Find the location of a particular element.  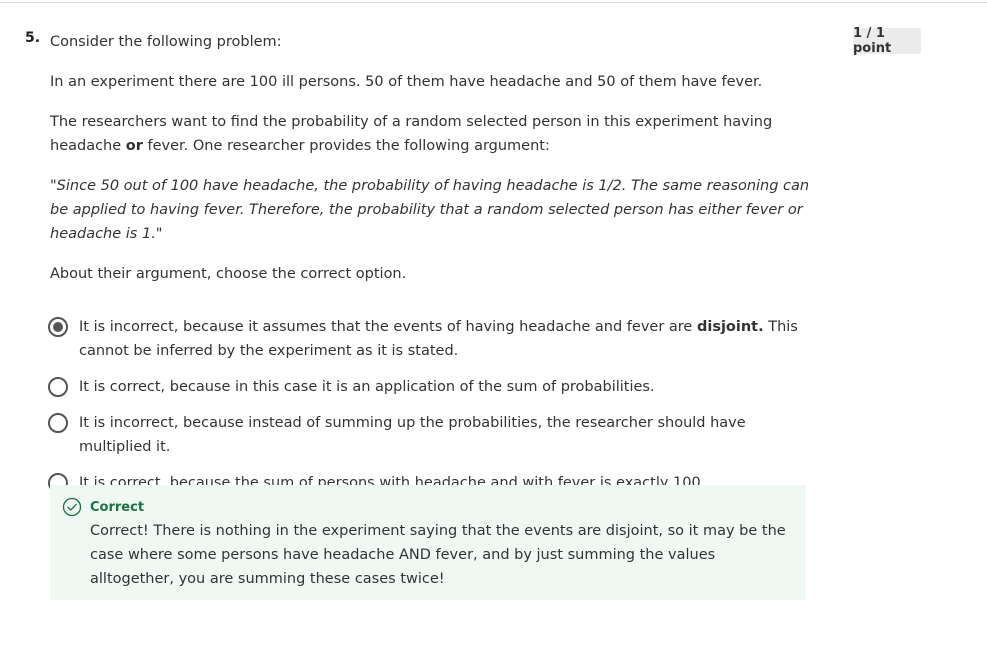

radio-button-selected is located at coordinates (58, 327).